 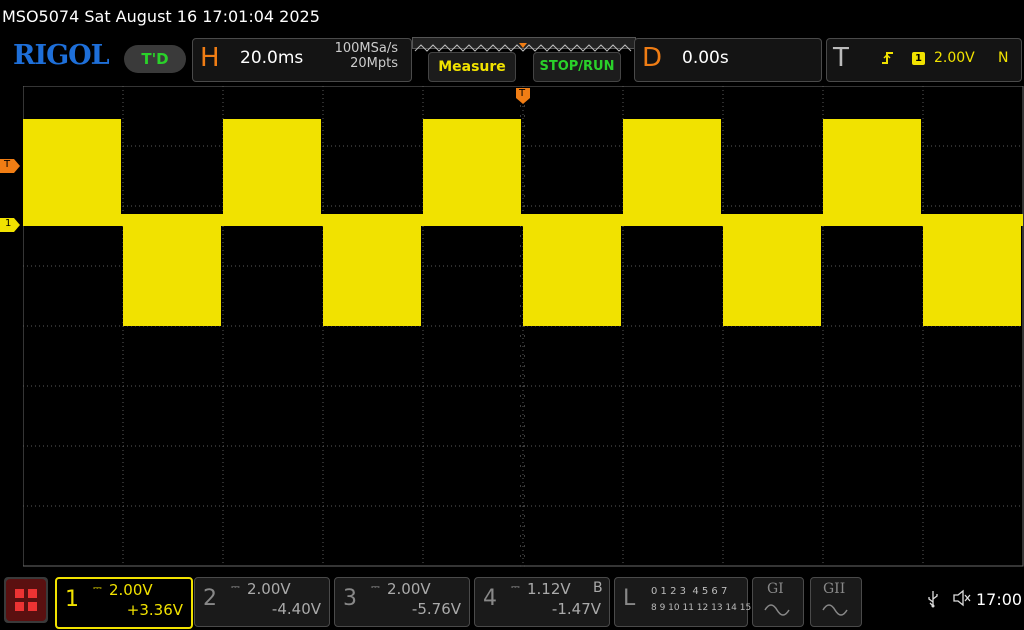 I want to click on channel3-panel: 3 ⎓ 2.00V -5.76V, so click(x=402, y=602).